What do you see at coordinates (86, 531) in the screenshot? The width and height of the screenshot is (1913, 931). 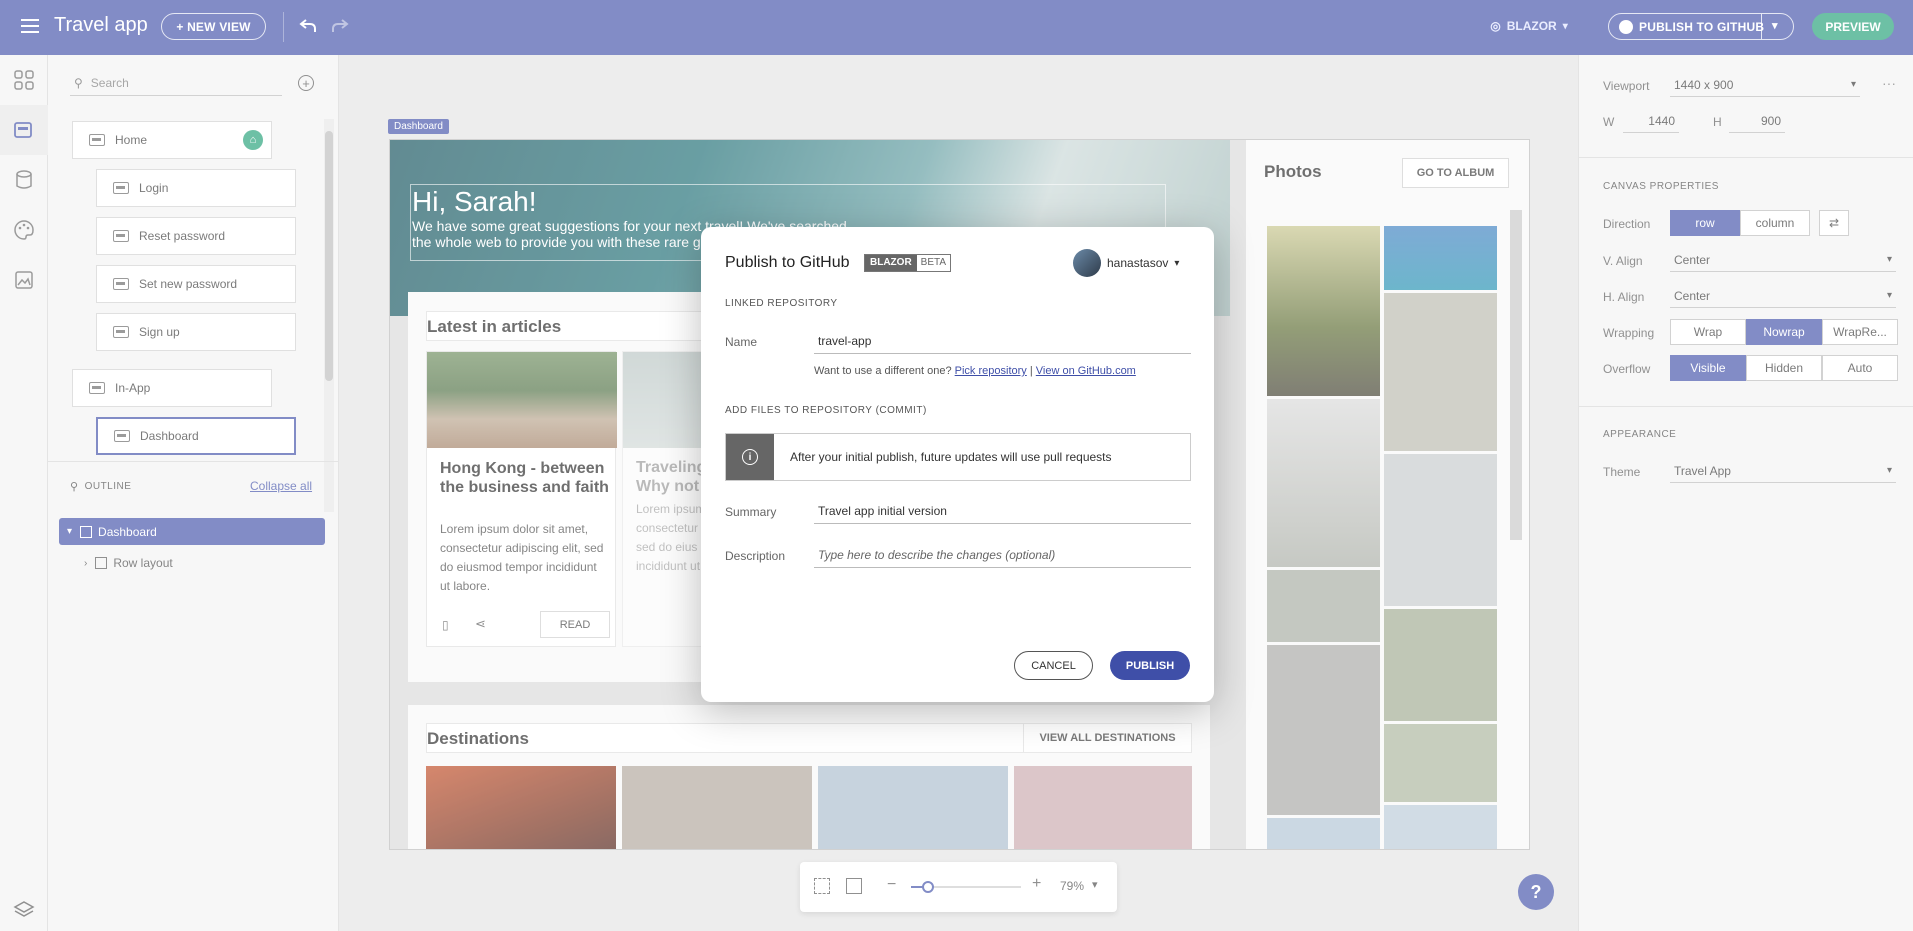 I see `layout-icon` at bounding box center [86, 531].